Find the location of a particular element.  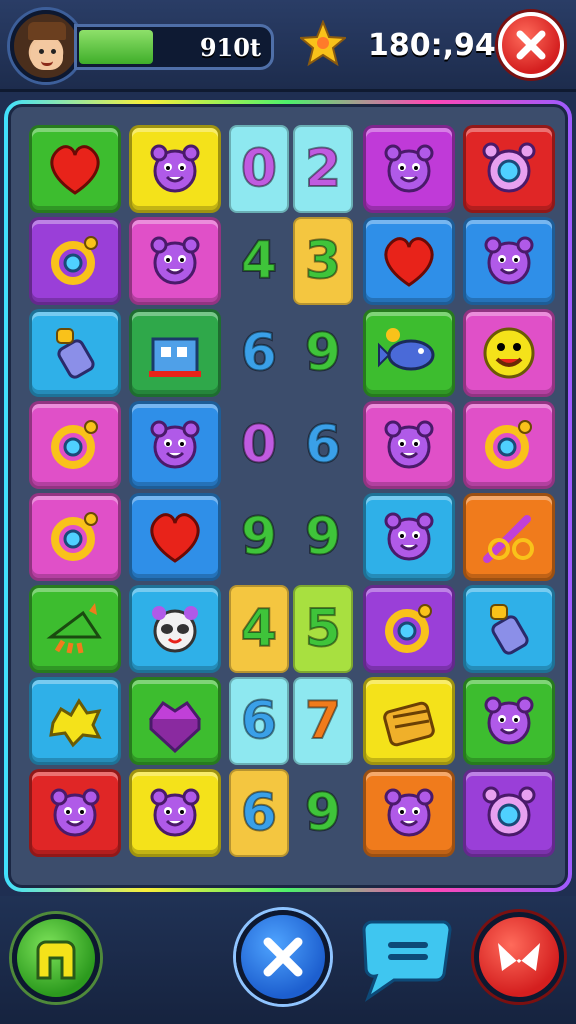

progress-value: 910t is located at coordinates (230, 47).